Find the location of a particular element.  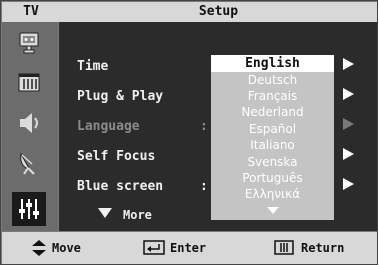

sound-icon is located at coordinates (29, 123).